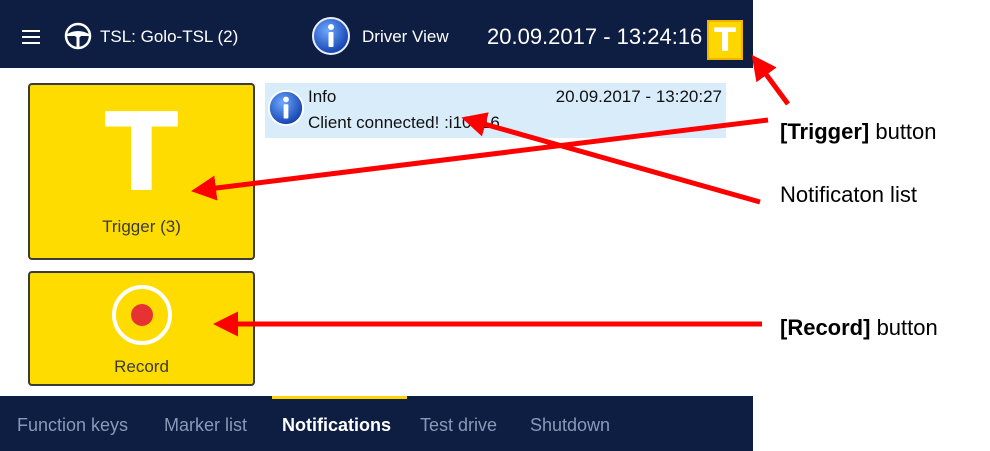 This screenshot has width=990, height=451. Describe the element at coordinates (142, 315) in the screenshot. I see `record-icon` at that location.